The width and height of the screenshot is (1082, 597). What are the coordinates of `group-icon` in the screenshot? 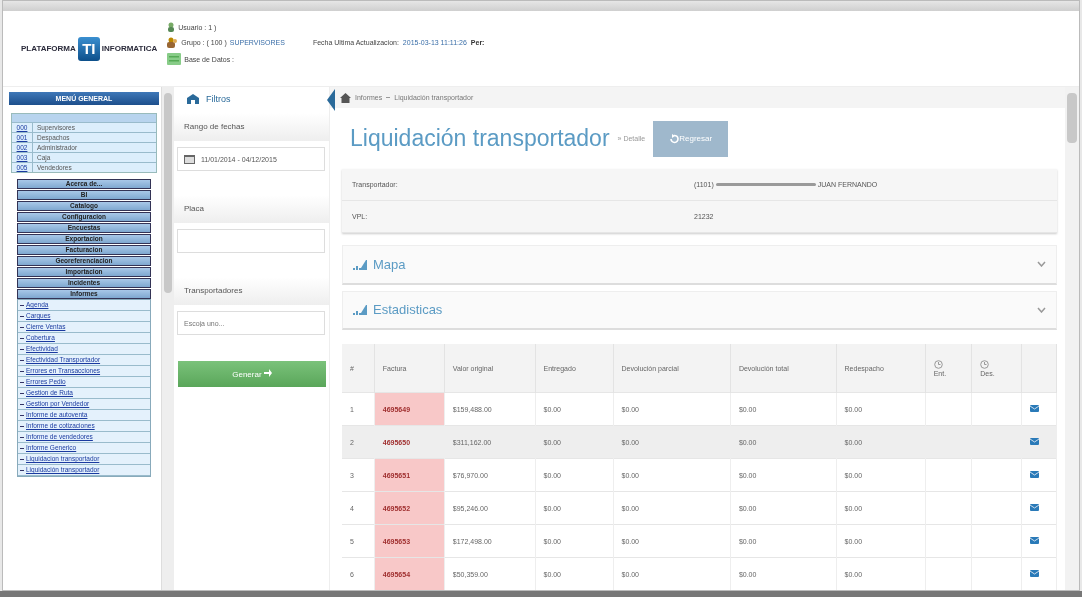 It's located at (173, 42).